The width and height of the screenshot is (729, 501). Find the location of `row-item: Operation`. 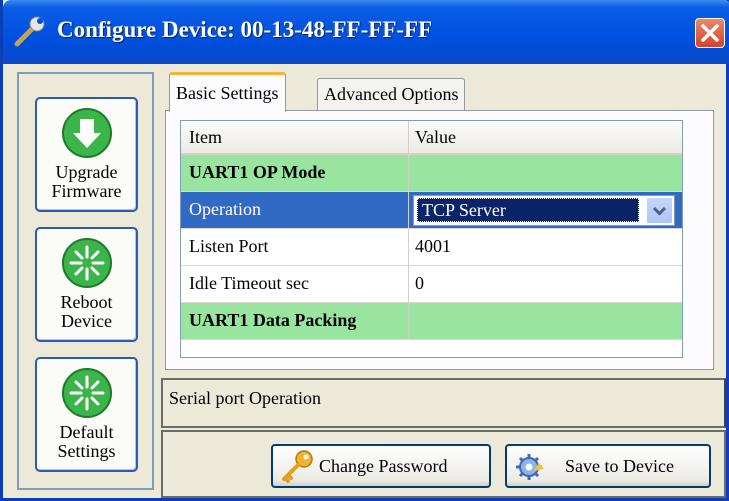

row-item: Operation is located at coordinates (295, 210).